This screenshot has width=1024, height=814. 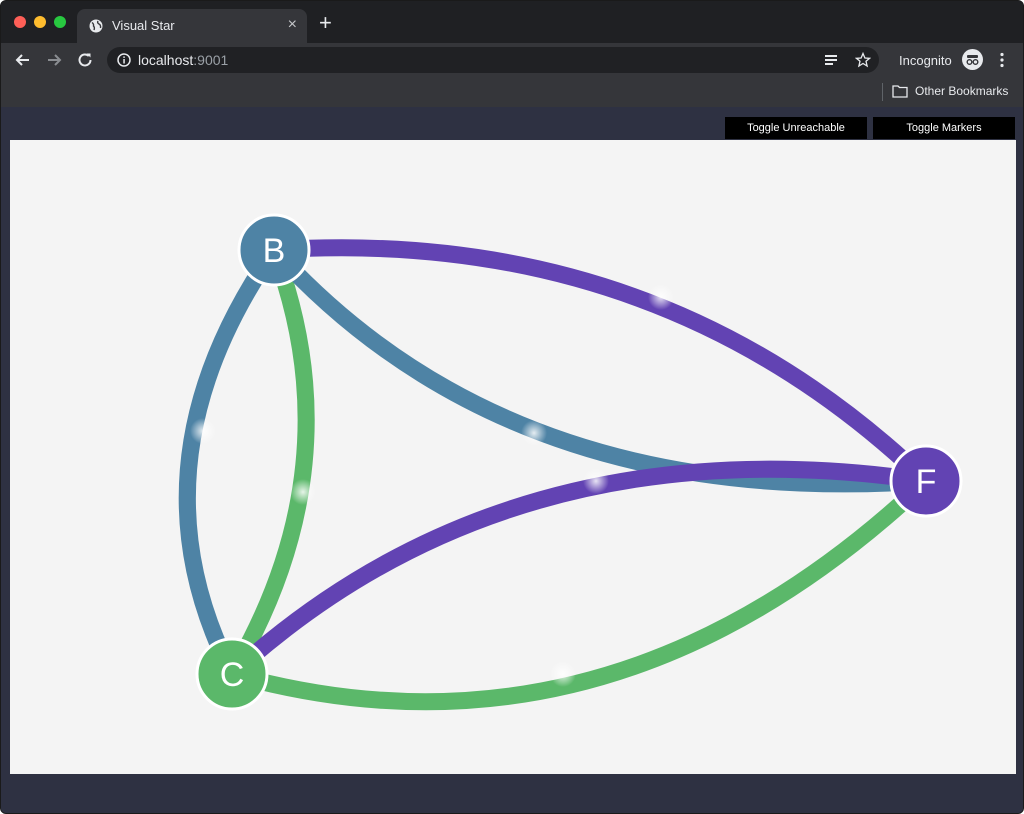 What do you see at coordinates (831, 60) in the screenshot?
I see `reading-list-icon` at bounding box center [831, 60].